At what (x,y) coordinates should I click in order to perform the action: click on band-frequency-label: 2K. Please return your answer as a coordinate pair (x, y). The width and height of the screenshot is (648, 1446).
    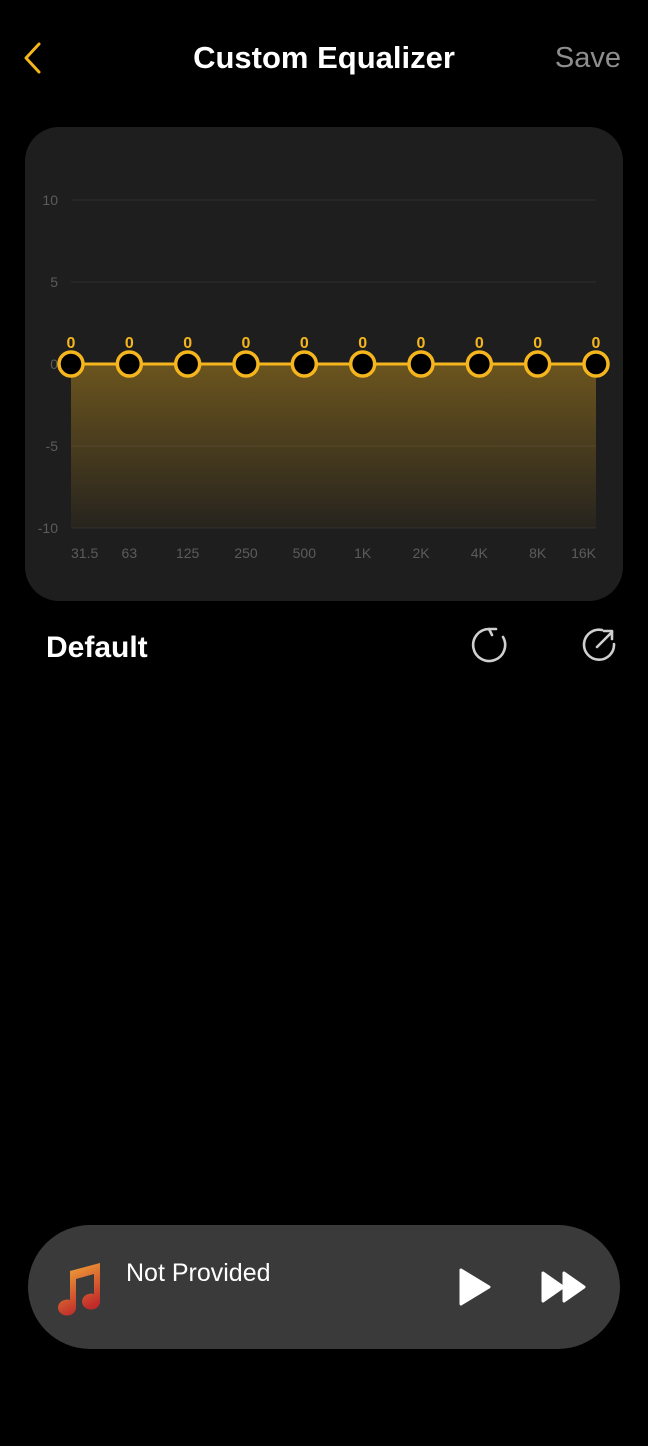
    Looking at the image, I should click on (421, 553).